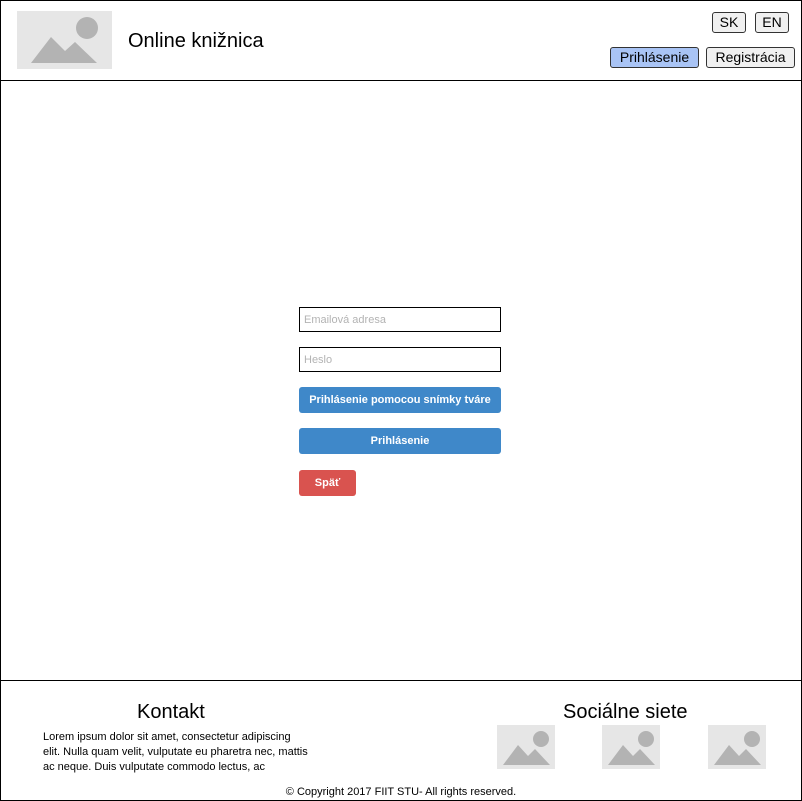  I want to click on login-button: Prihlásenie, so click(400, 441).